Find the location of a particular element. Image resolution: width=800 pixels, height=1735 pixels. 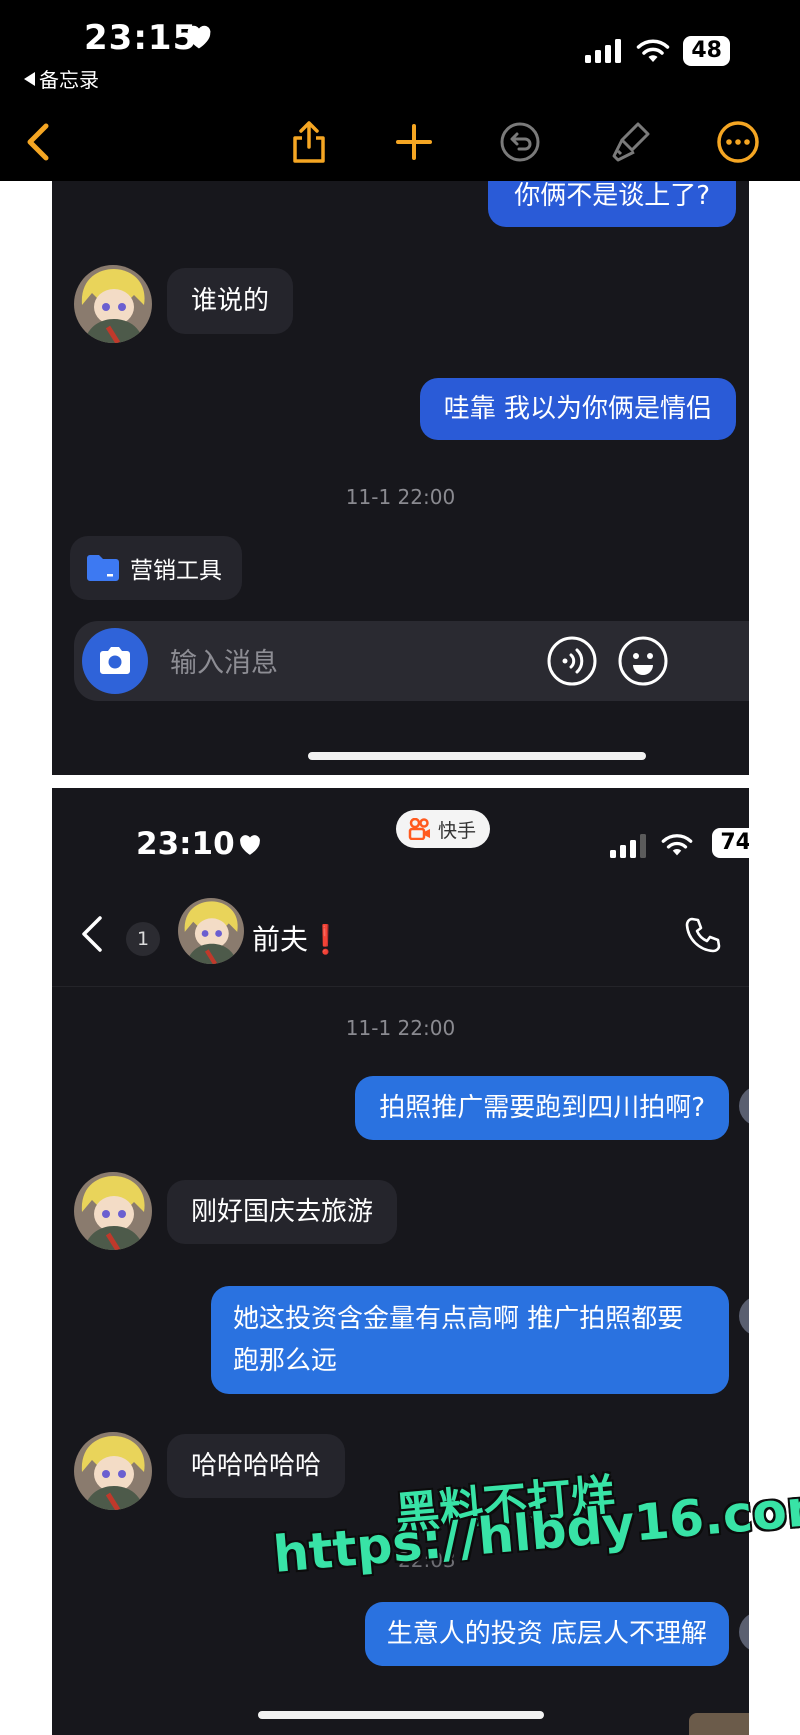

message-bubble-sent: 你俩不是谈上了? is located at coordinates (612, 204).